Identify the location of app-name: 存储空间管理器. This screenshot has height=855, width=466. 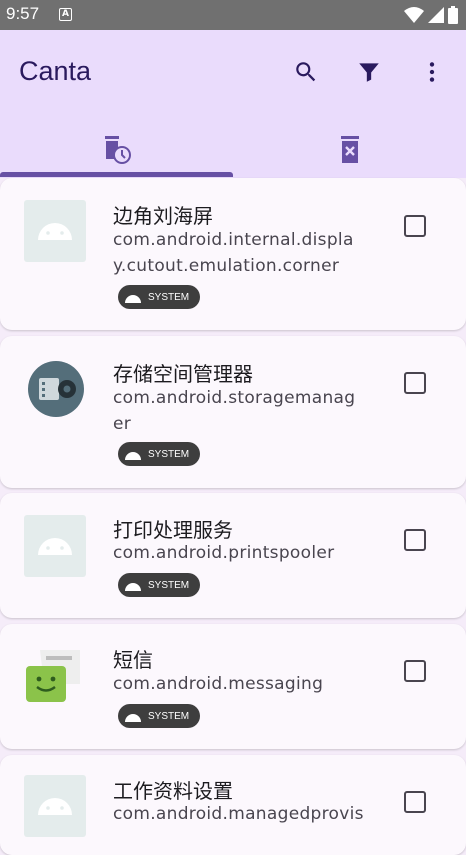
(183, 374).